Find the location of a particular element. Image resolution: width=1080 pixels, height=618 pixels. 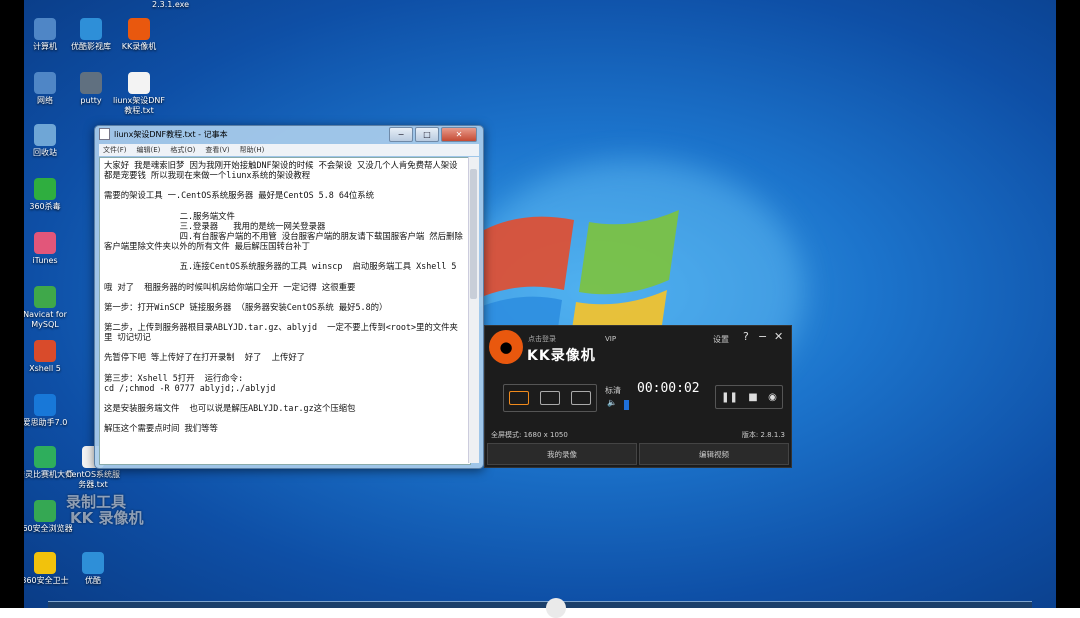

pause-icon: ❚❚ is located at coordinates (729, 397).